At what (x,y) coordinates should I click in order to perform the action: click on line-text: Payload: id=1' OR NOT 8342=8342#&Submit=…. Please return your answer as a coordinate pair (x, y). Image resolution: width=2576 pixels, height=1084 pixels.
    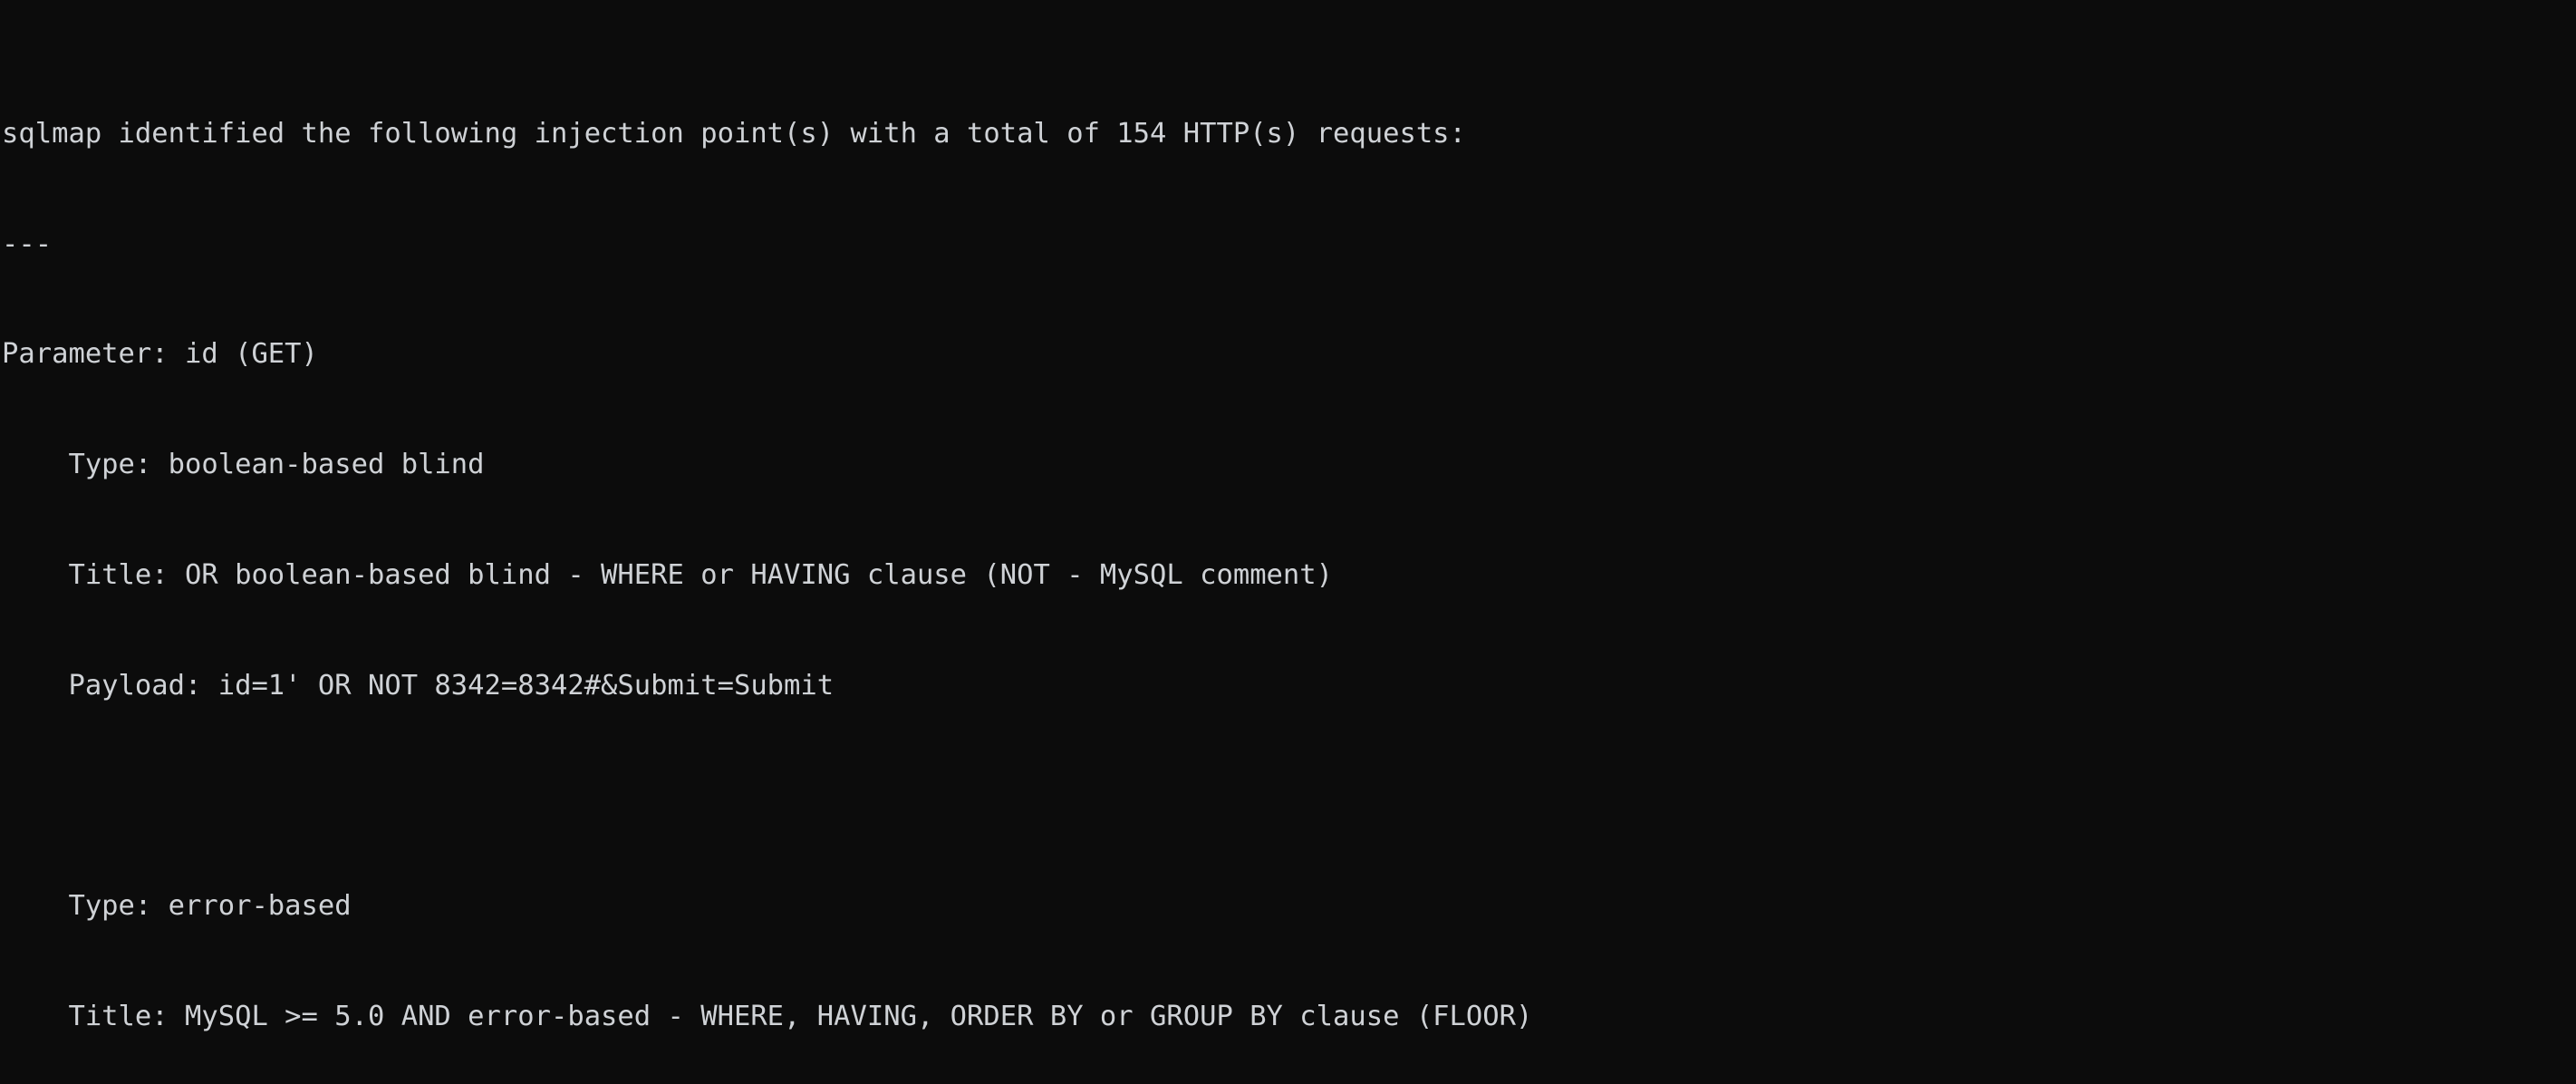
    Looking at the image, I should click on (418, 685).